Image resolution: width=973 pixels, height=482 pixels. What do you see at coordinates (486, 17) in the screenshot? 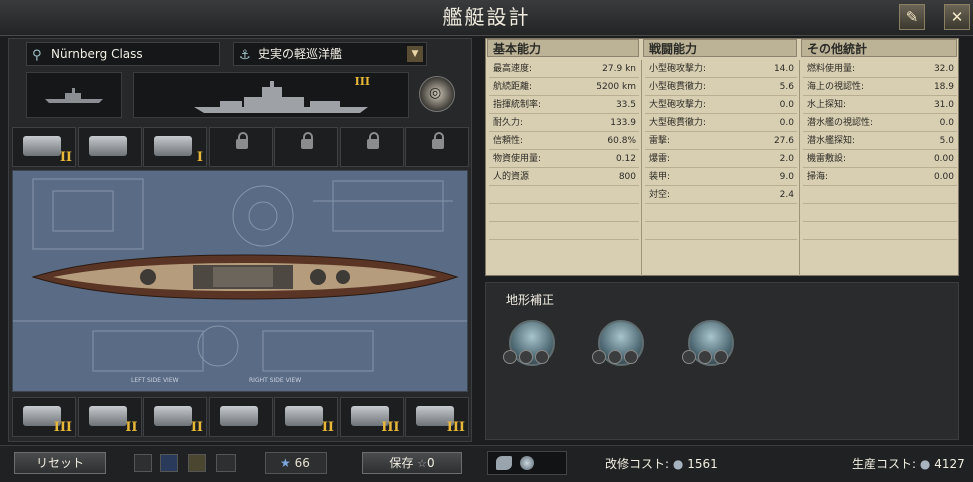
I see `window-title: 艦艇設計` at bounding box center [486, 17].